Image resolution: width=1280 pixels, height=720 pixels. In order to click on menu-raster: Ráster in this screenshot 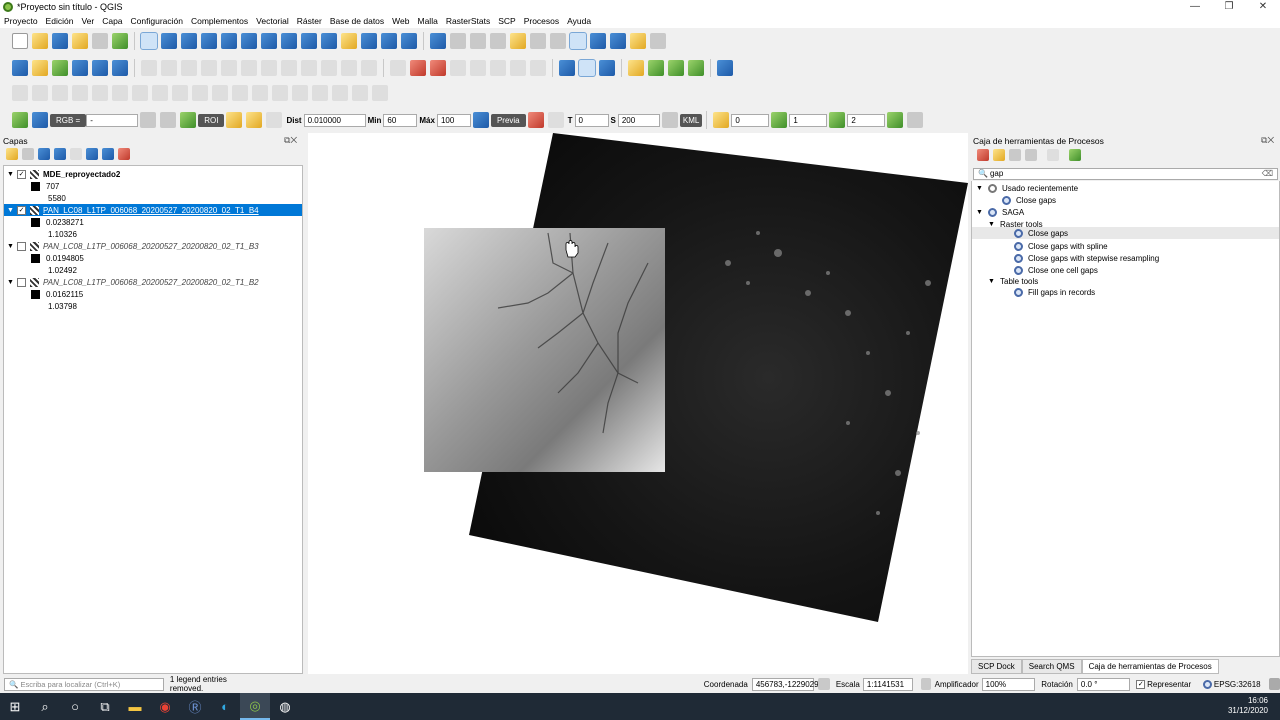, I will do `click(309, 21)`.